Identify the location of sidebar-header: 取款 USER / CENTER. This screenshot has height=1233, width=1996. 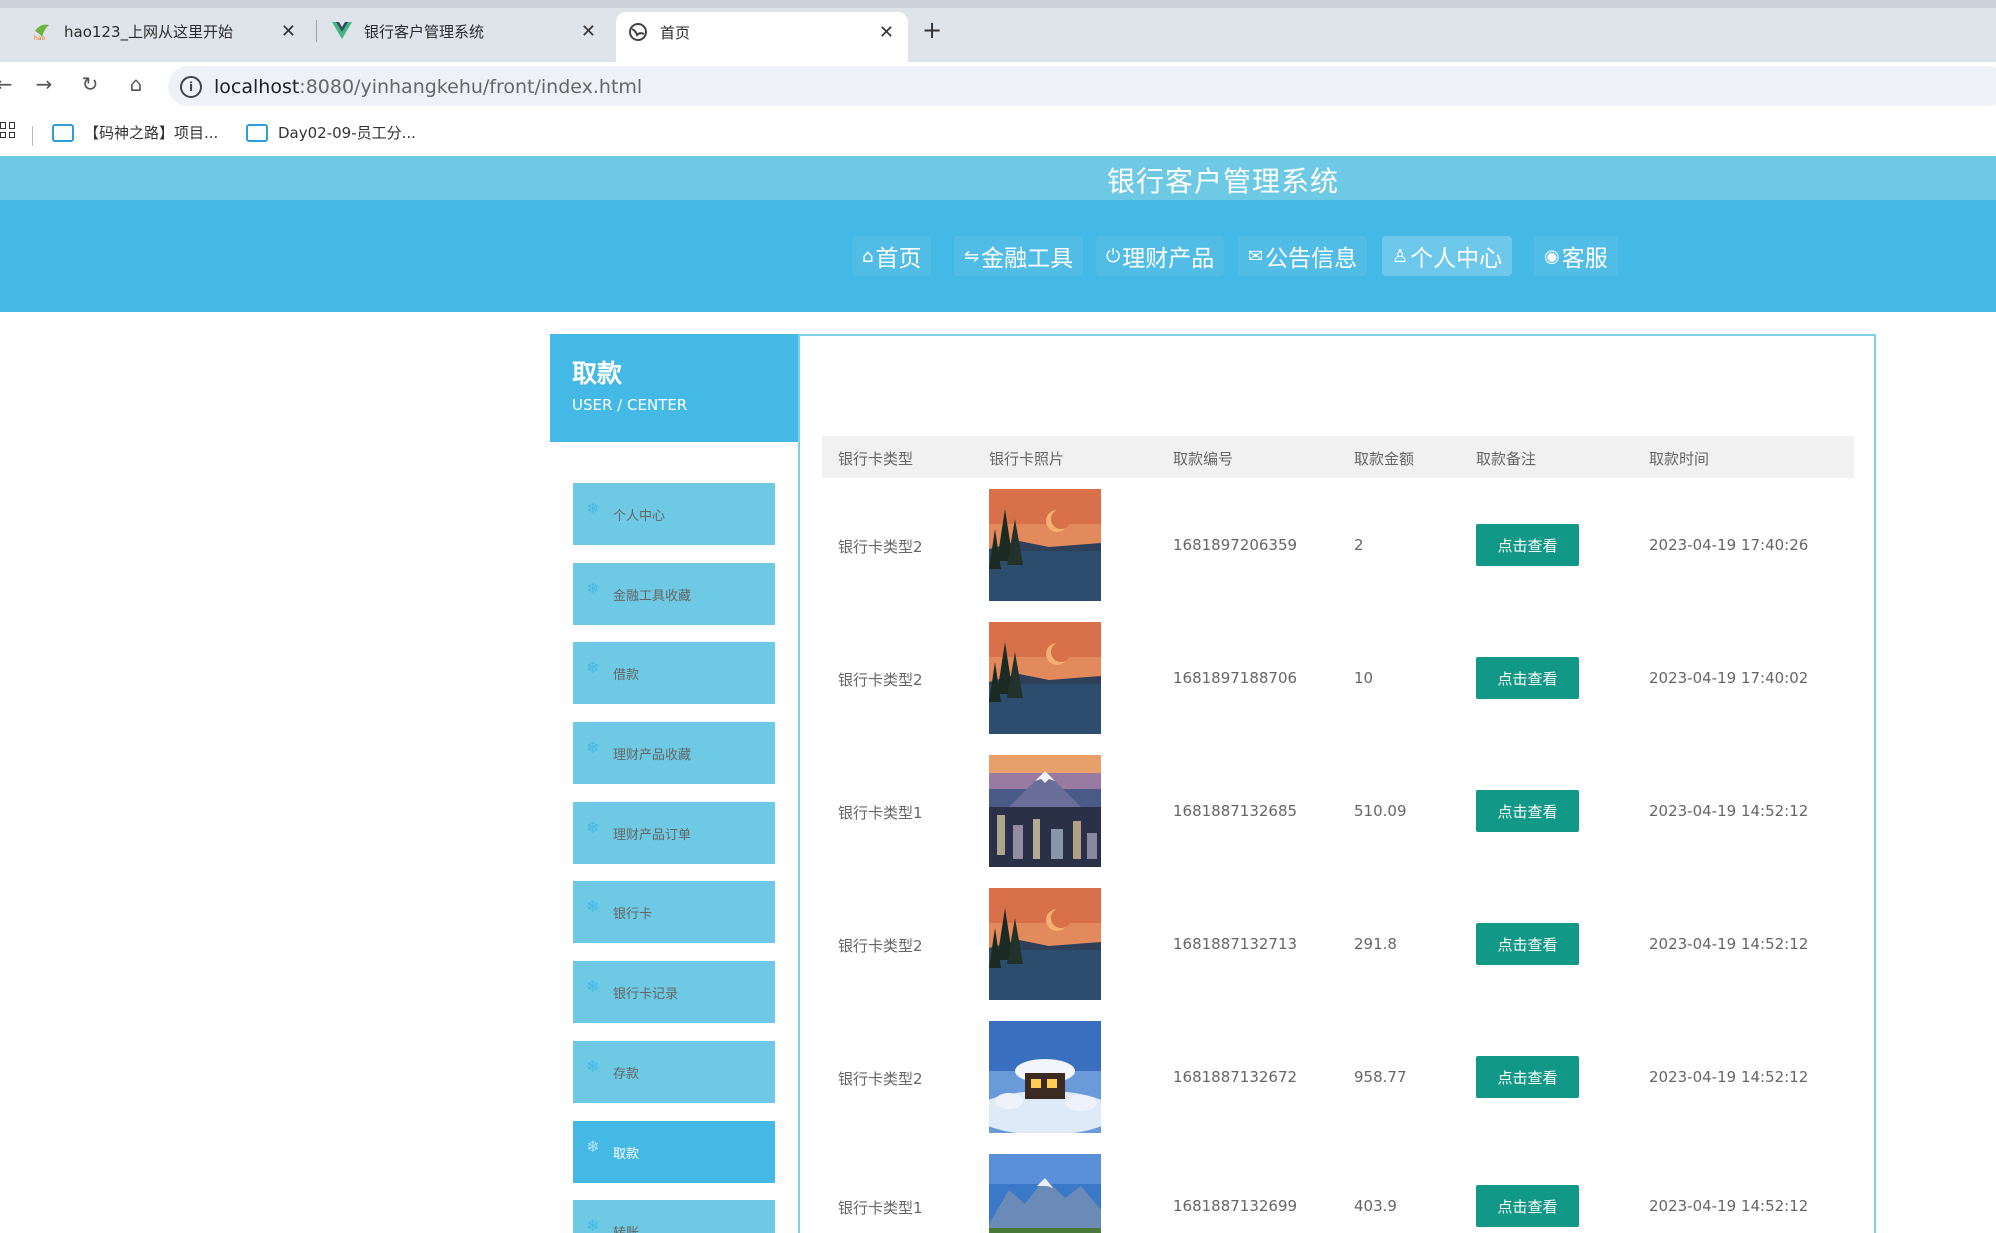
(674, 388).